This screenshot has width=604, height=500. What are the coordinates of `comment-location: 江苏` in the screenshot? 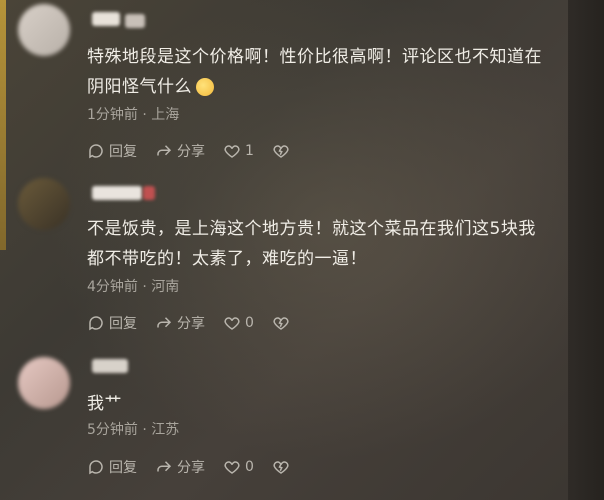 It's located at (165, 430).